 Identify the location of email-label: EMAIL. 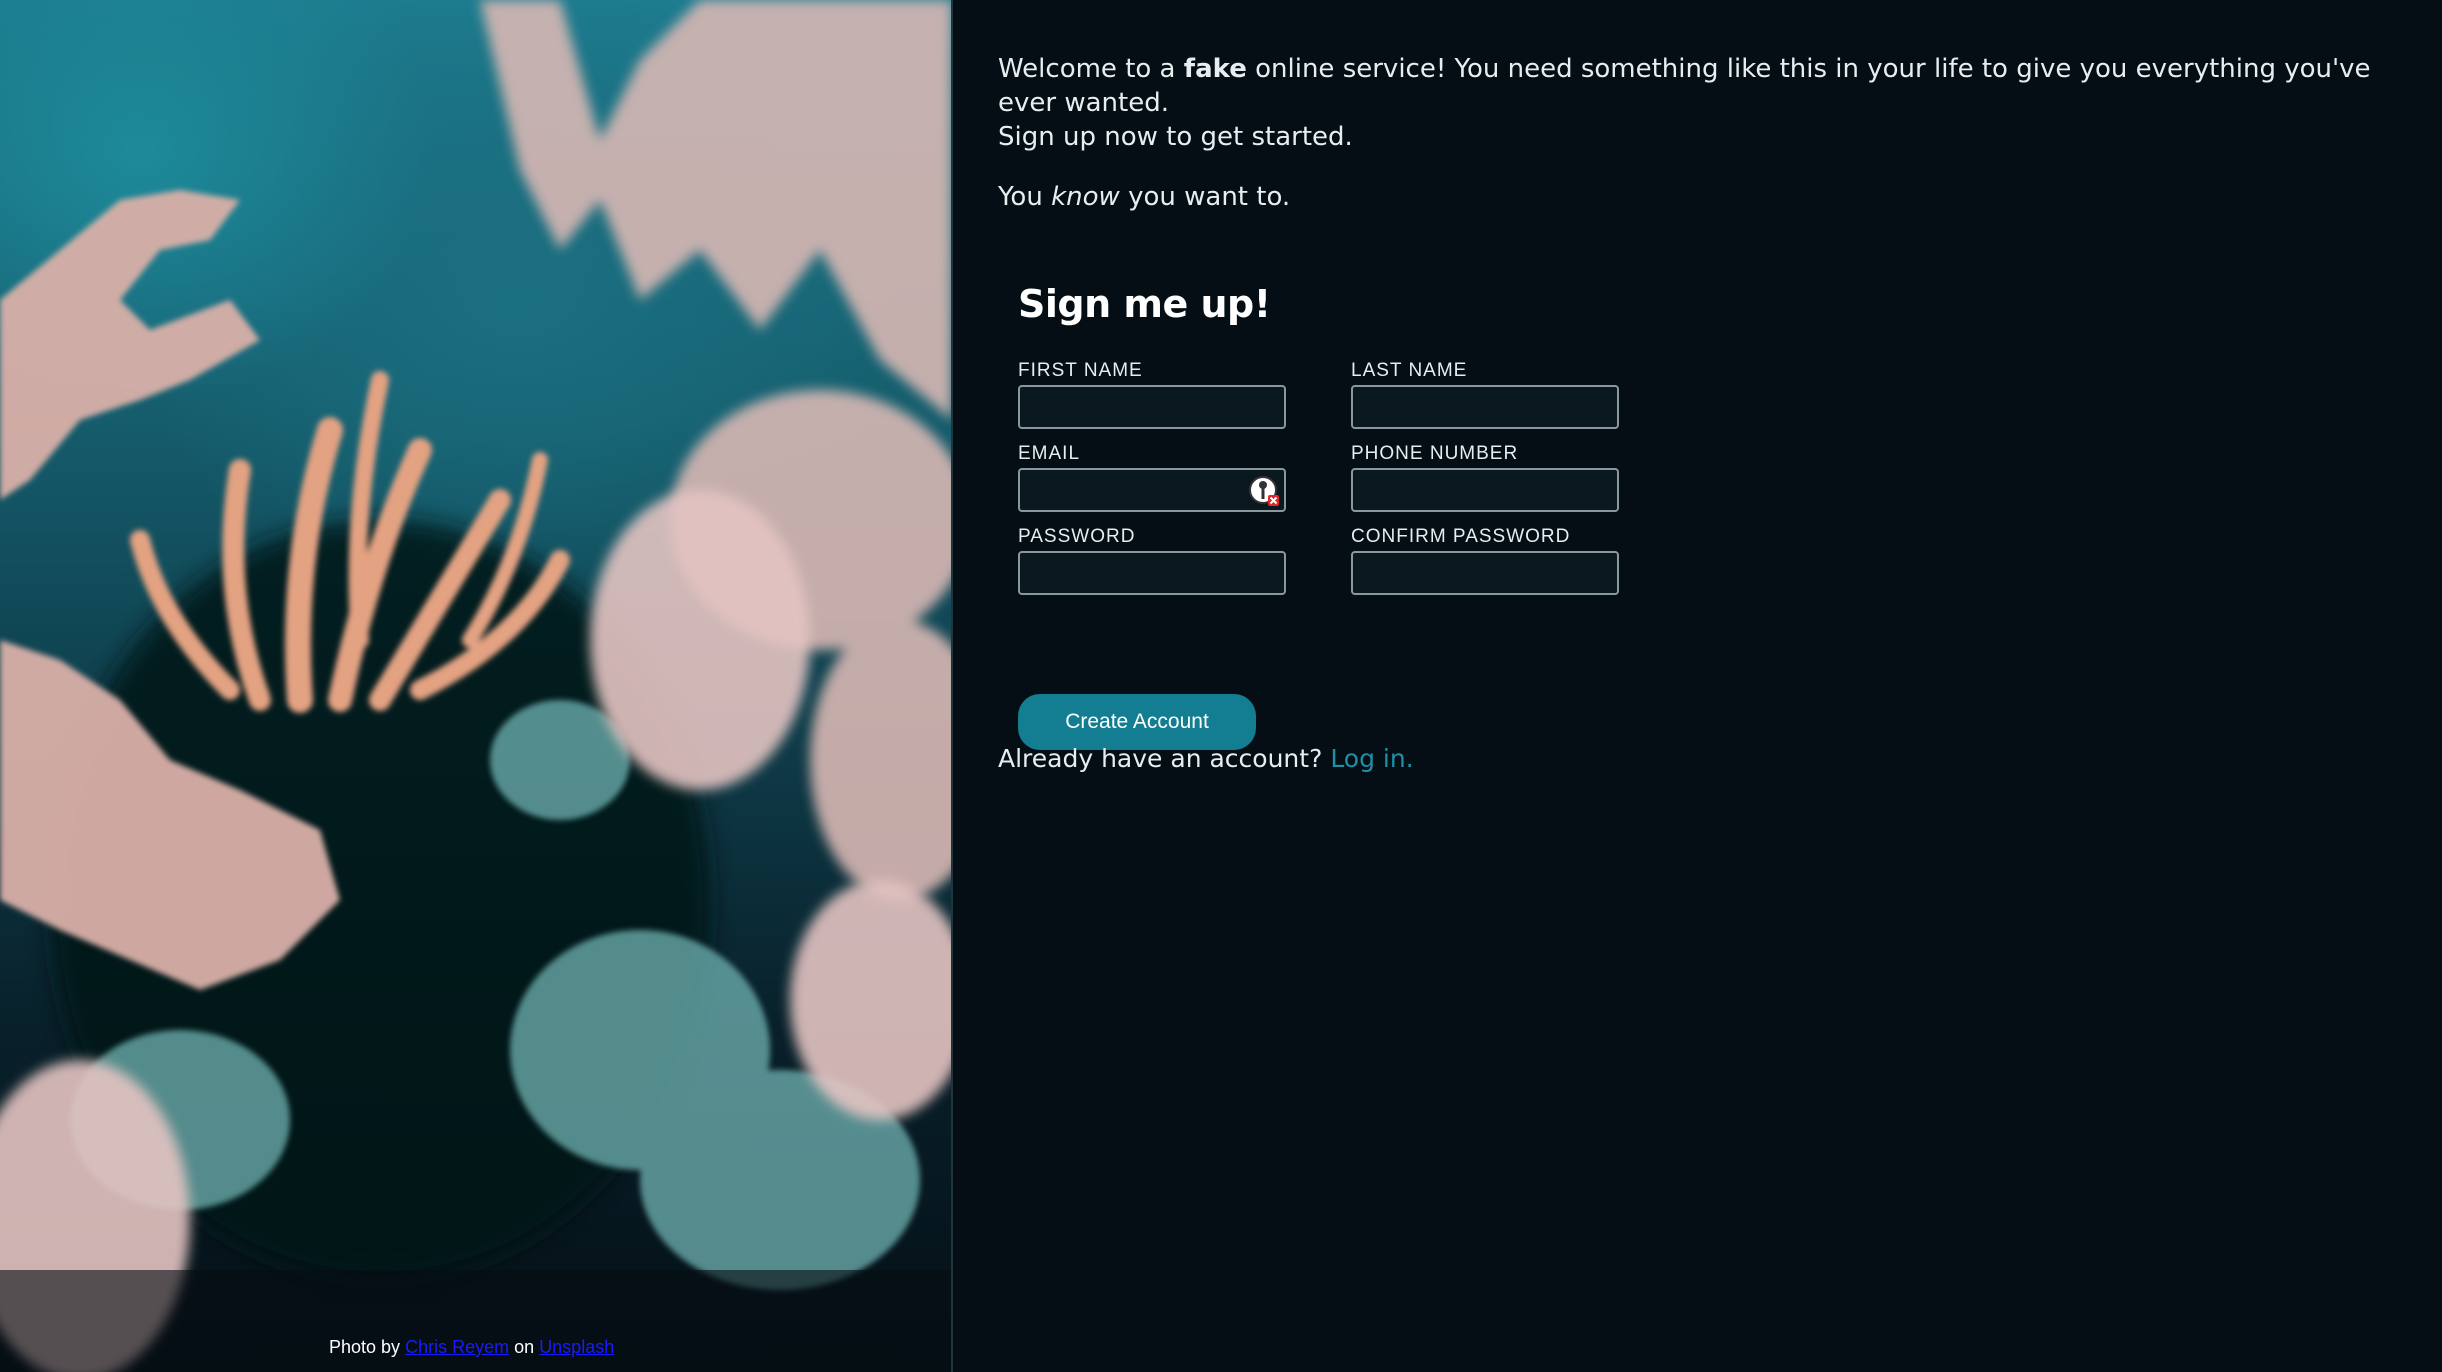
(1049, 453).